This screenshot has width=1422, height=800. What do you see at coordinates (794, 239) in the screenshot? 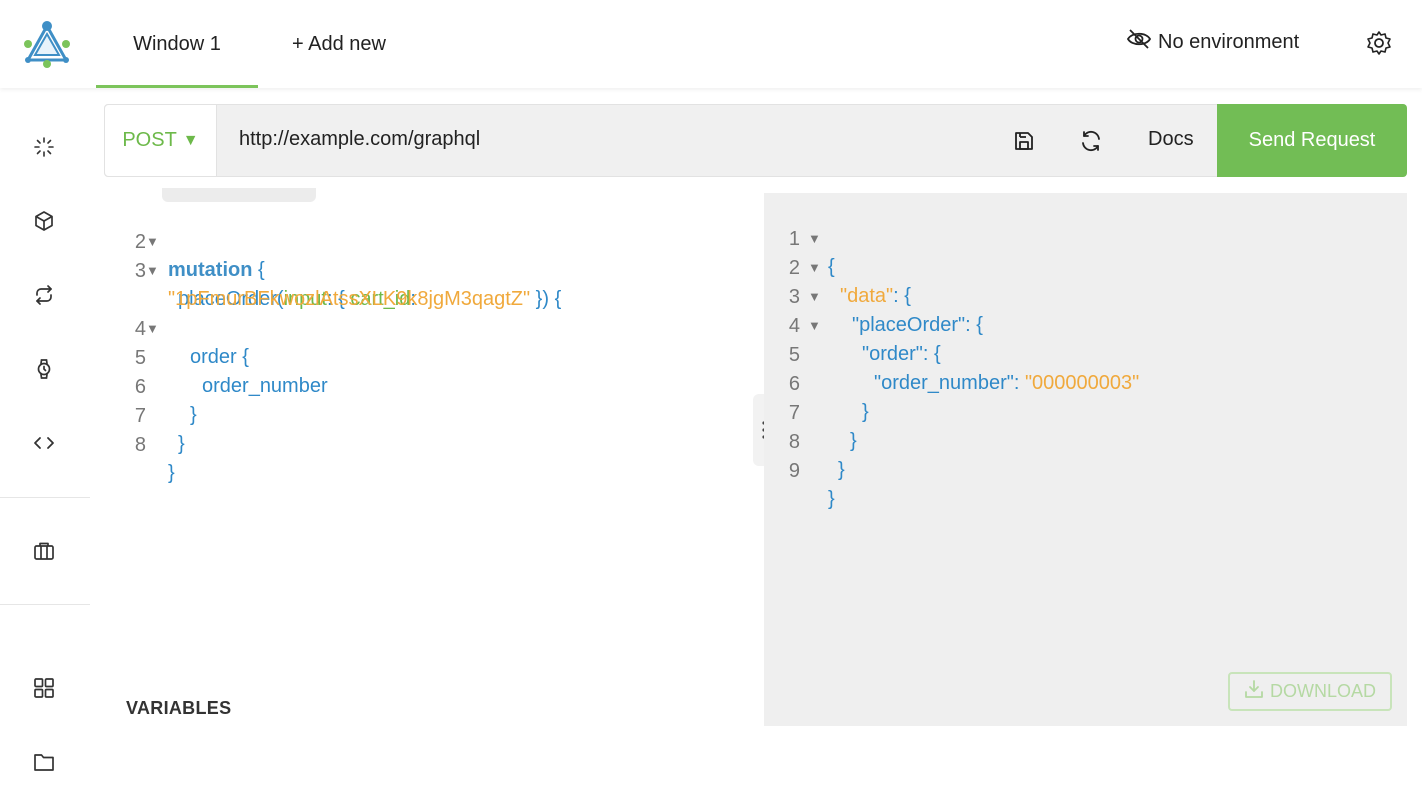
I see `line-number: 1` at bounding box center [794, 239].